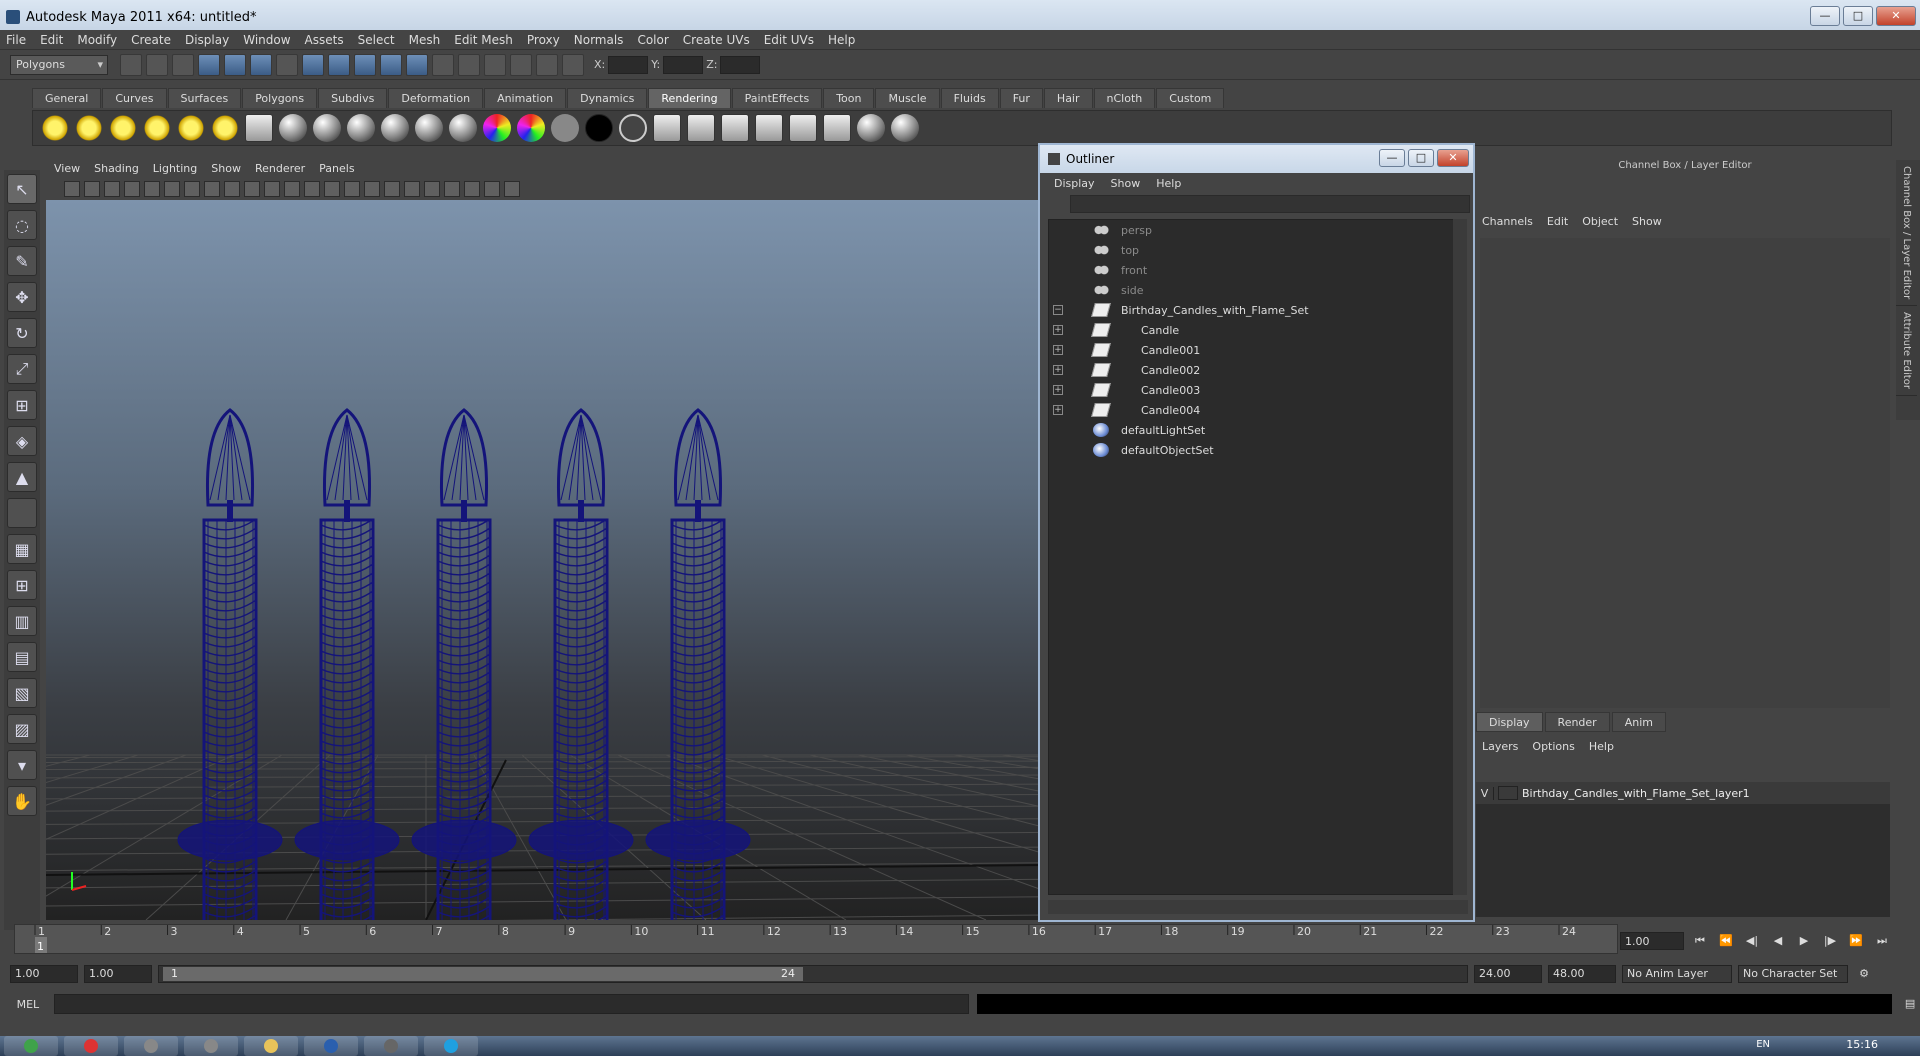 This screenshot has height=1056, width=1920. What do you see at coordinates (266, 40) in the screenshot?
I see `menu-window: Window` at bounding box center [266, 40].